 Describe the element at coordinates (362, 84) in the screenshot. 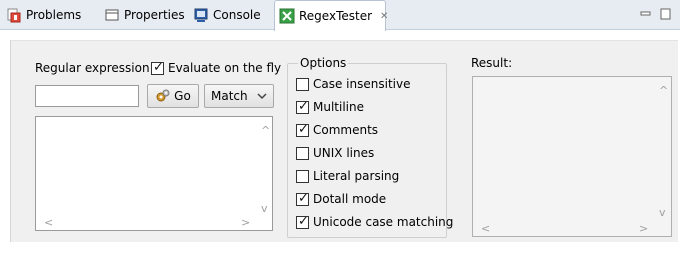

I see `option-label: Case insensitive` at that location.